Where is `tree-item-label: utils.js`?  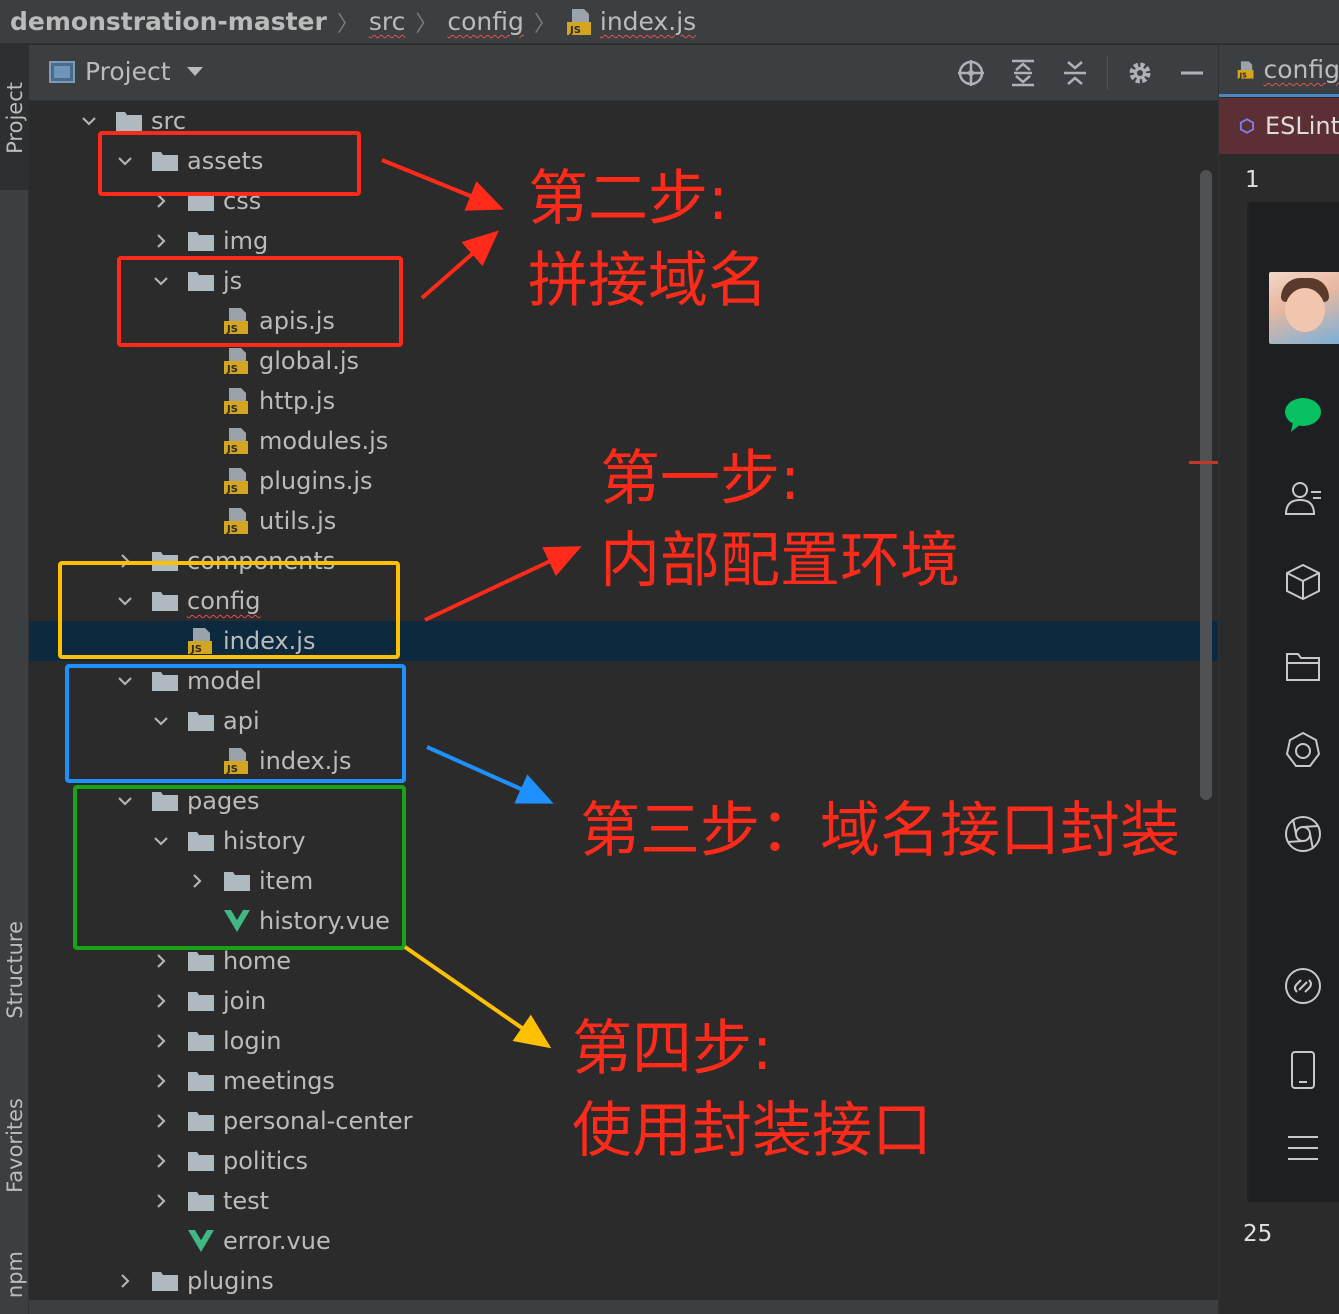 tree-item-label: utils.js is located at coordinates (298, 521).